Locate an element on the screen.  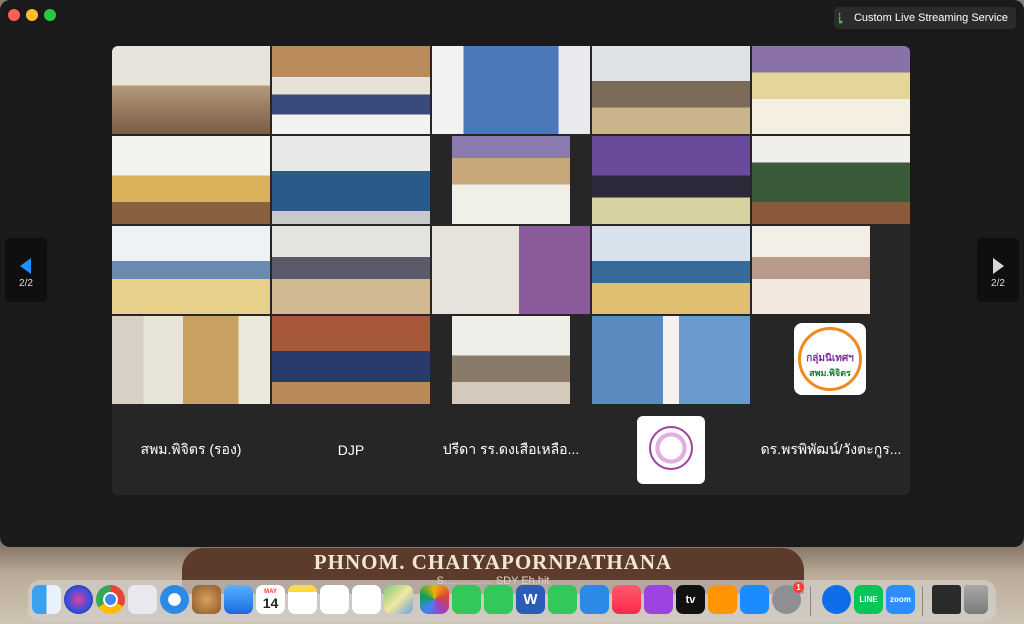
word-icon: W is located at coordinates (530, 599).